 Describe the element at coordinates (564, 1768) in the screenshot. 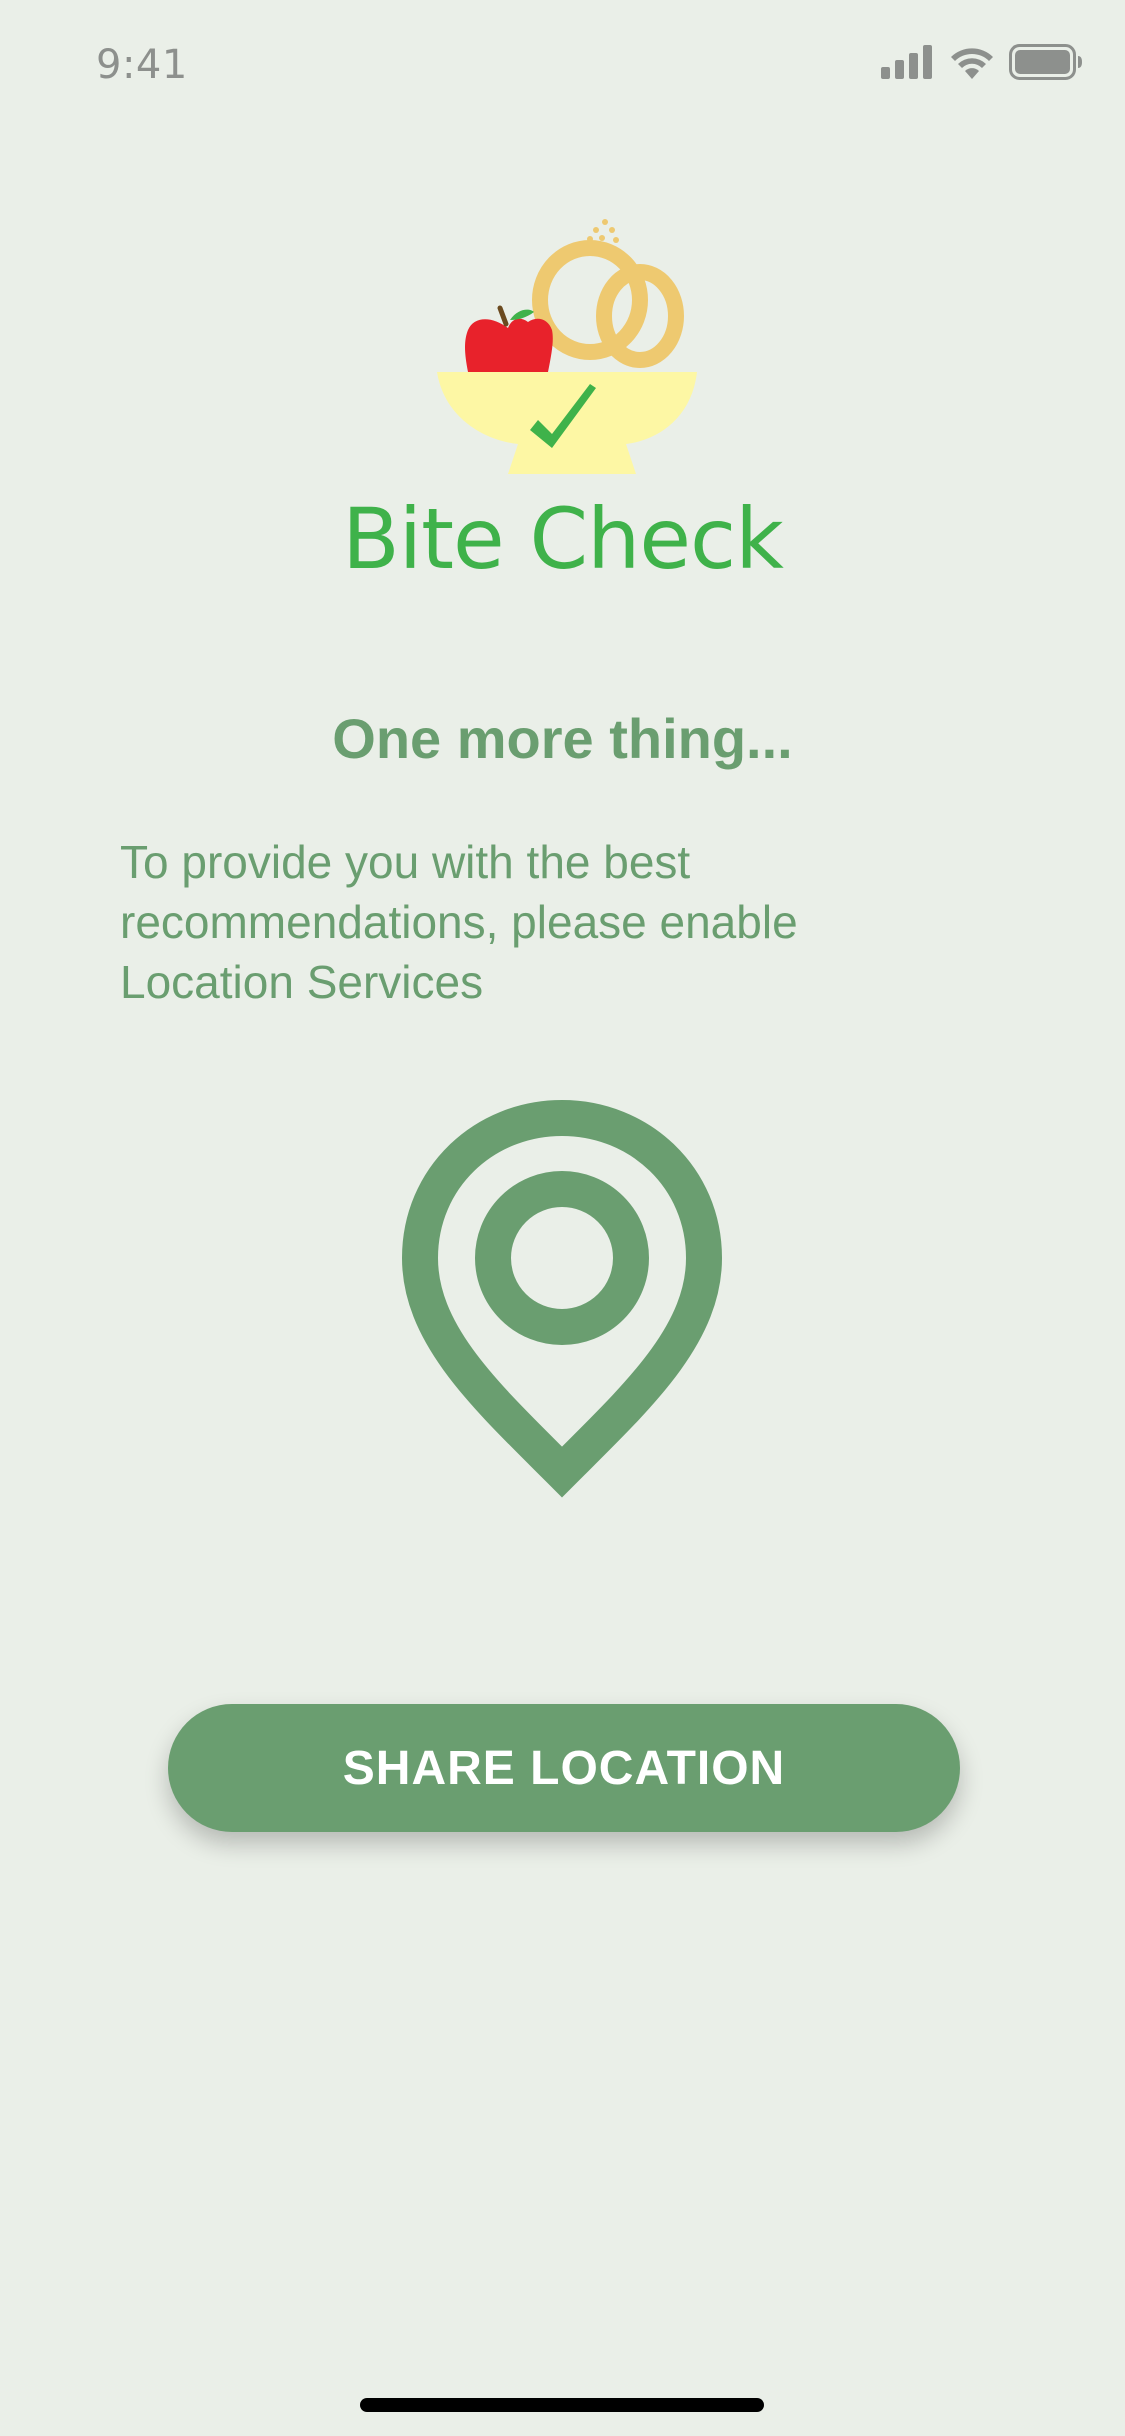

I see `share-location-button: SHARE LOCATION` at that location.